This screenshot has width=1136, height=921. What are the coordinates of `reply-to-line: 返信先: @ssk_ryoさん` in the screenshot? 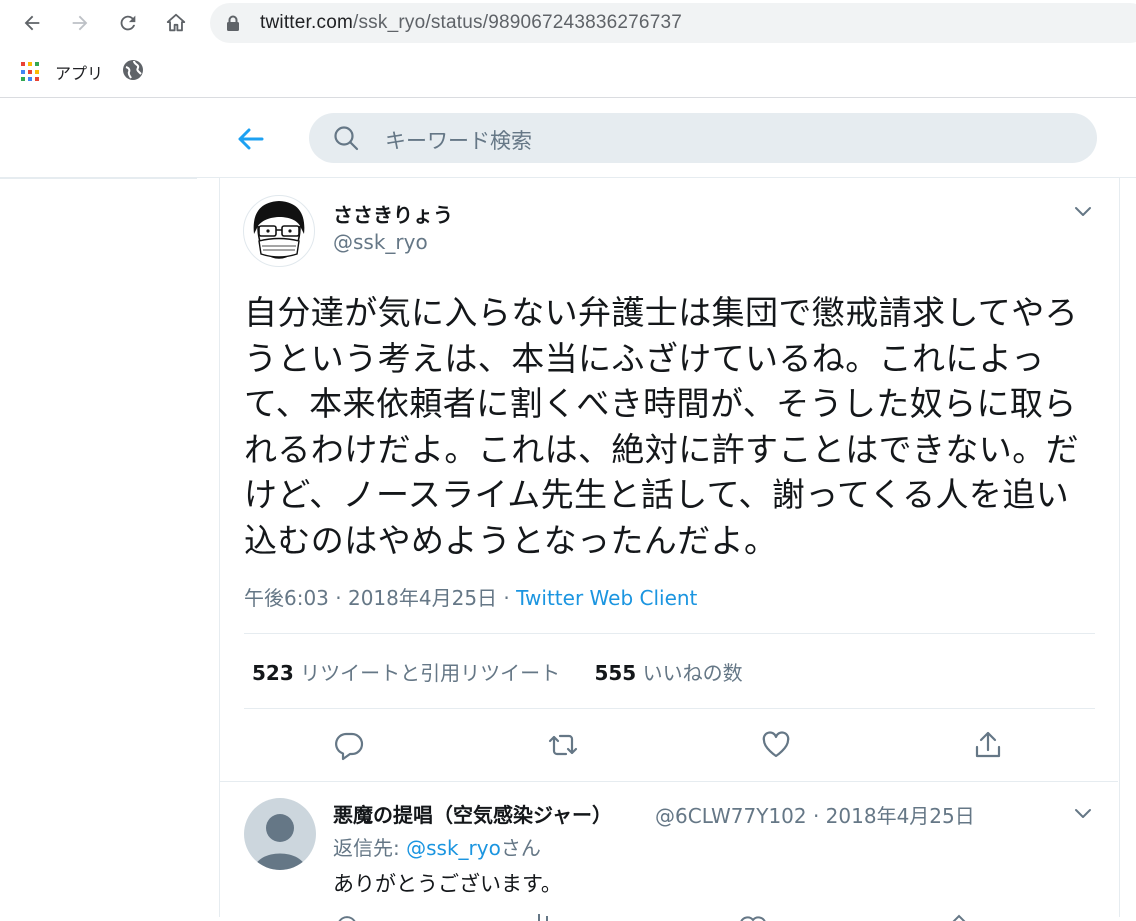 It's located at (437, 846).